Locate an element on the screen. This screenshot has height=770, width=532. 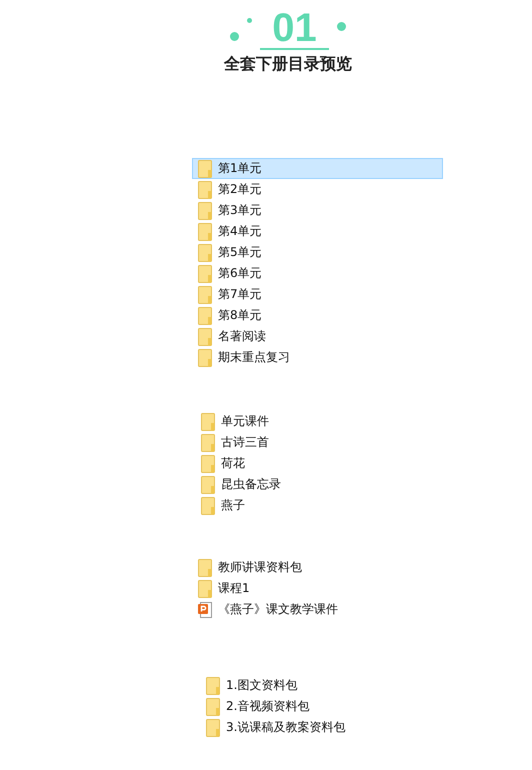
file-list-item: 第8单元 is located at coordinates (317, 315).